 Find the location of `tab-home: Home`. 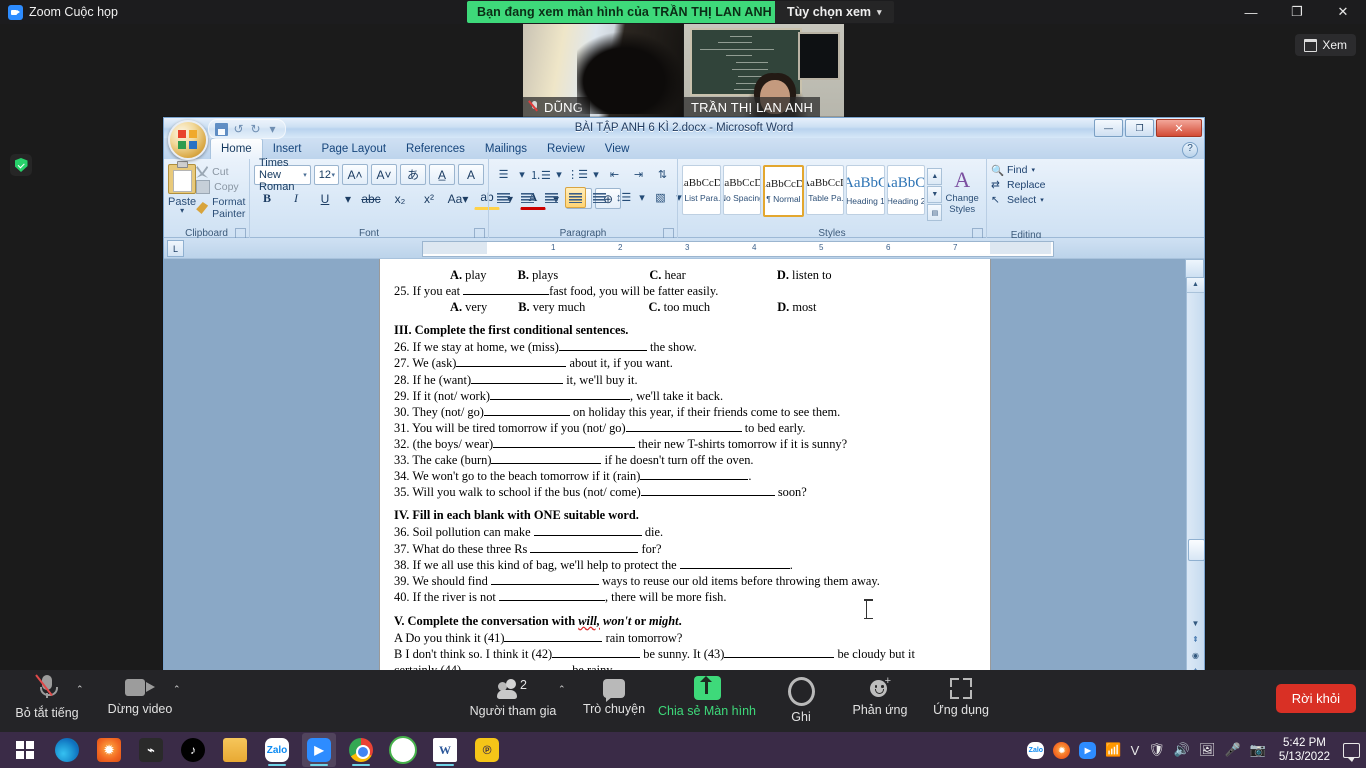

tab-home: Home is located at coordinates (236, 148).